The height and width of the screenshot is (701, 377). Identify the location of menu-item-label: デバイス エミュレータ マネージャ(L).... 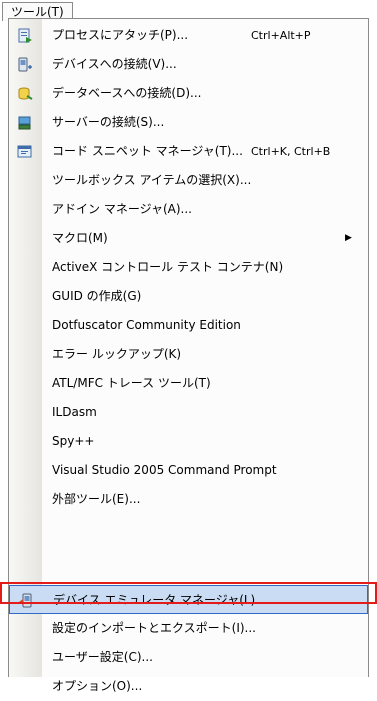
(160, 600).